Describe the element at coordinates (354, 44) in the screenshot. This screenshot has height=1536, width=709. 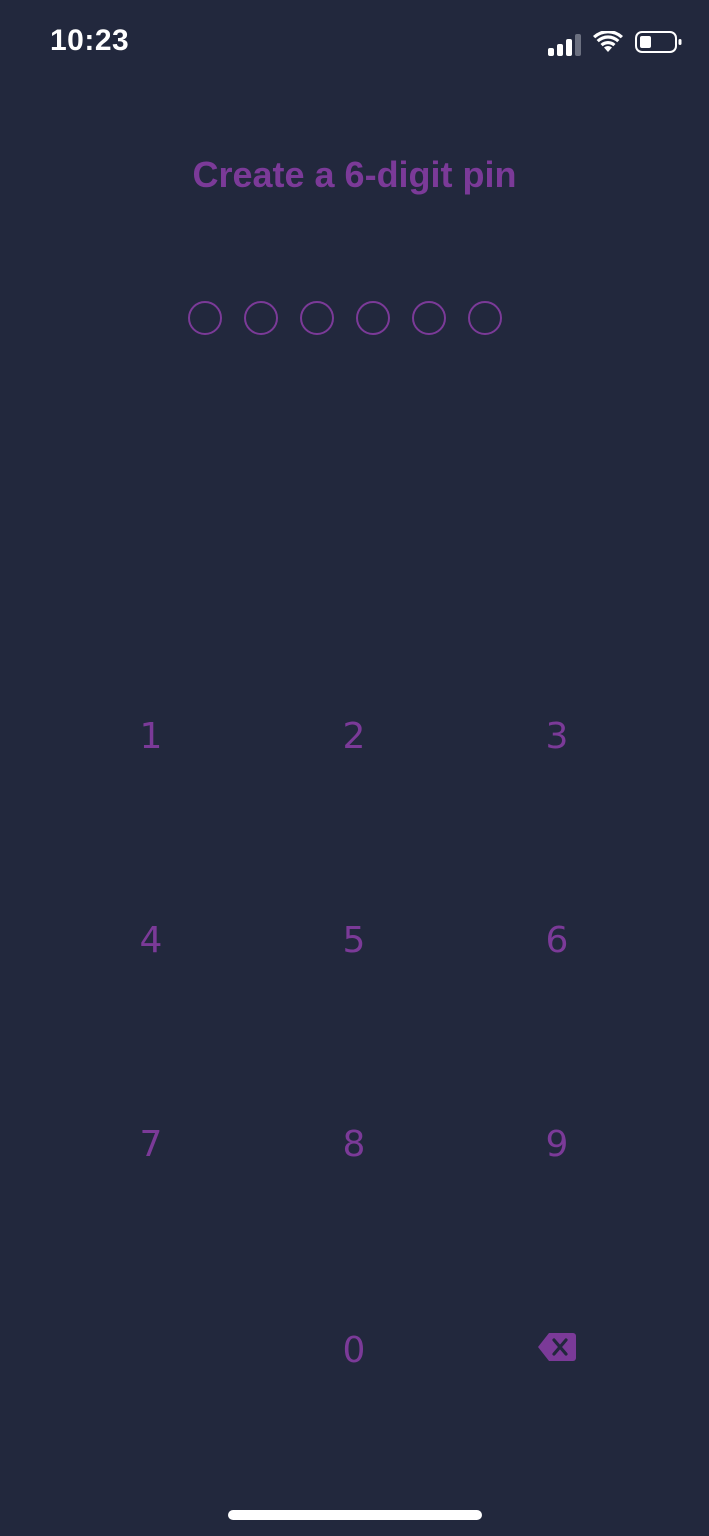
I see `status-bar: 10:23` at that location.